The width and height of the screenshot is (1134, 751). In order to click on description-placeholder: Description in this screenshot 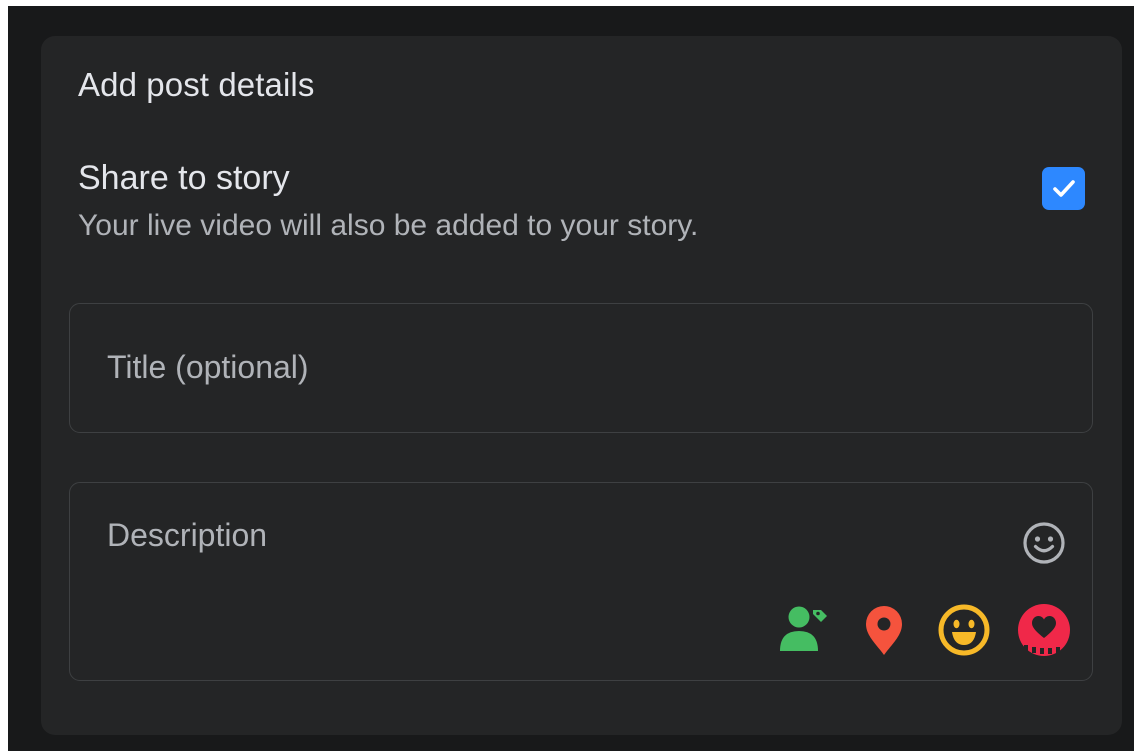, I will do `click(187, 535)`.